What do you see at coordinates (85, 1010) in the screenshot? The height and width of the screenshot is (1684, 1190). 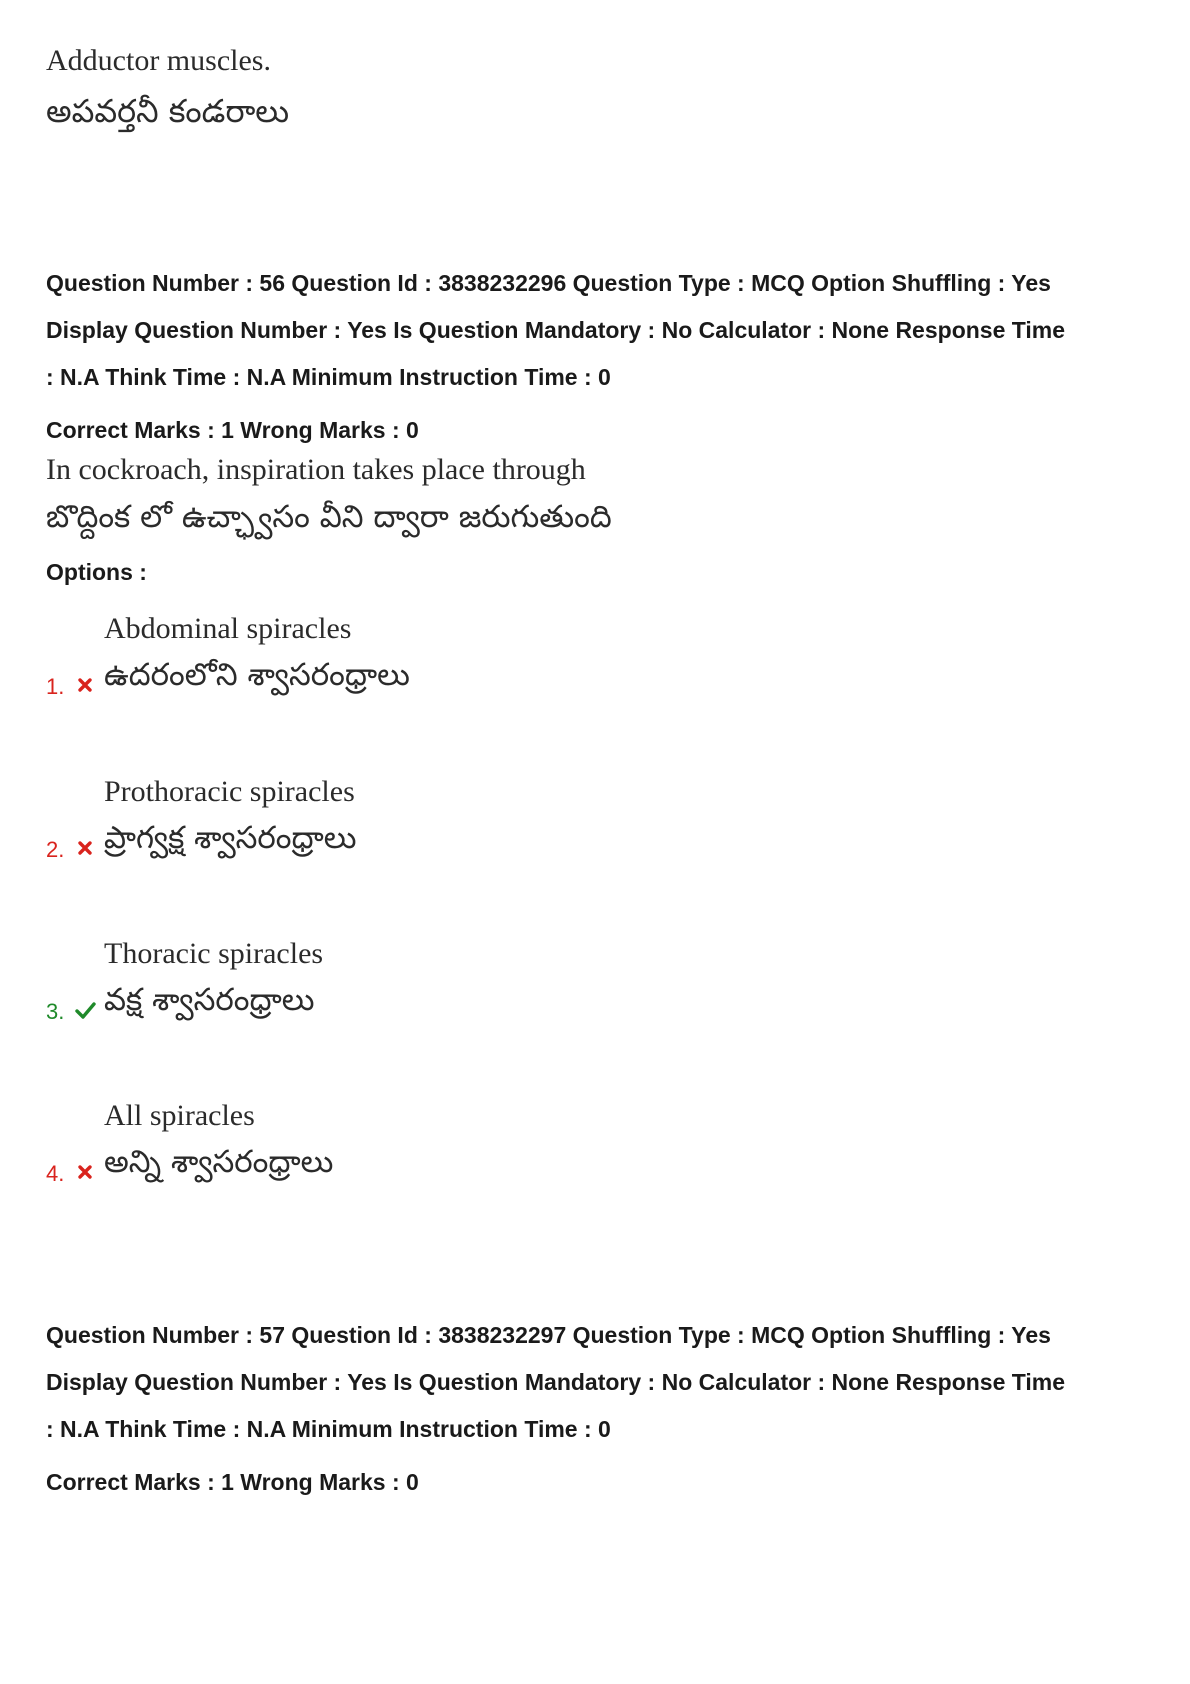 I see `check-icon` at bounding box center [85, 1010].